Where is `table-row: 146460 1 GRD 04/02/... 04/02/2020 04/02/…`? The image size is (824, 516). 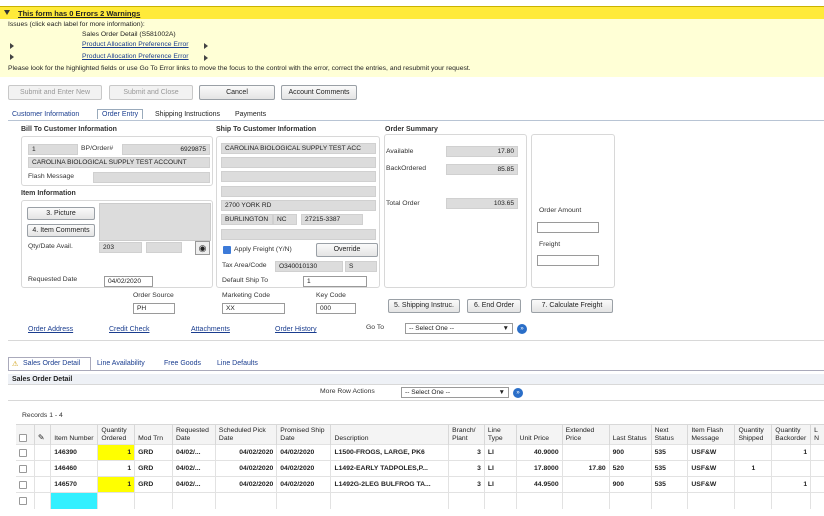
table-row: 146460 1 GRD 04/02/... 04/02/2020 04/02/… is located at coordinates (420, 468).